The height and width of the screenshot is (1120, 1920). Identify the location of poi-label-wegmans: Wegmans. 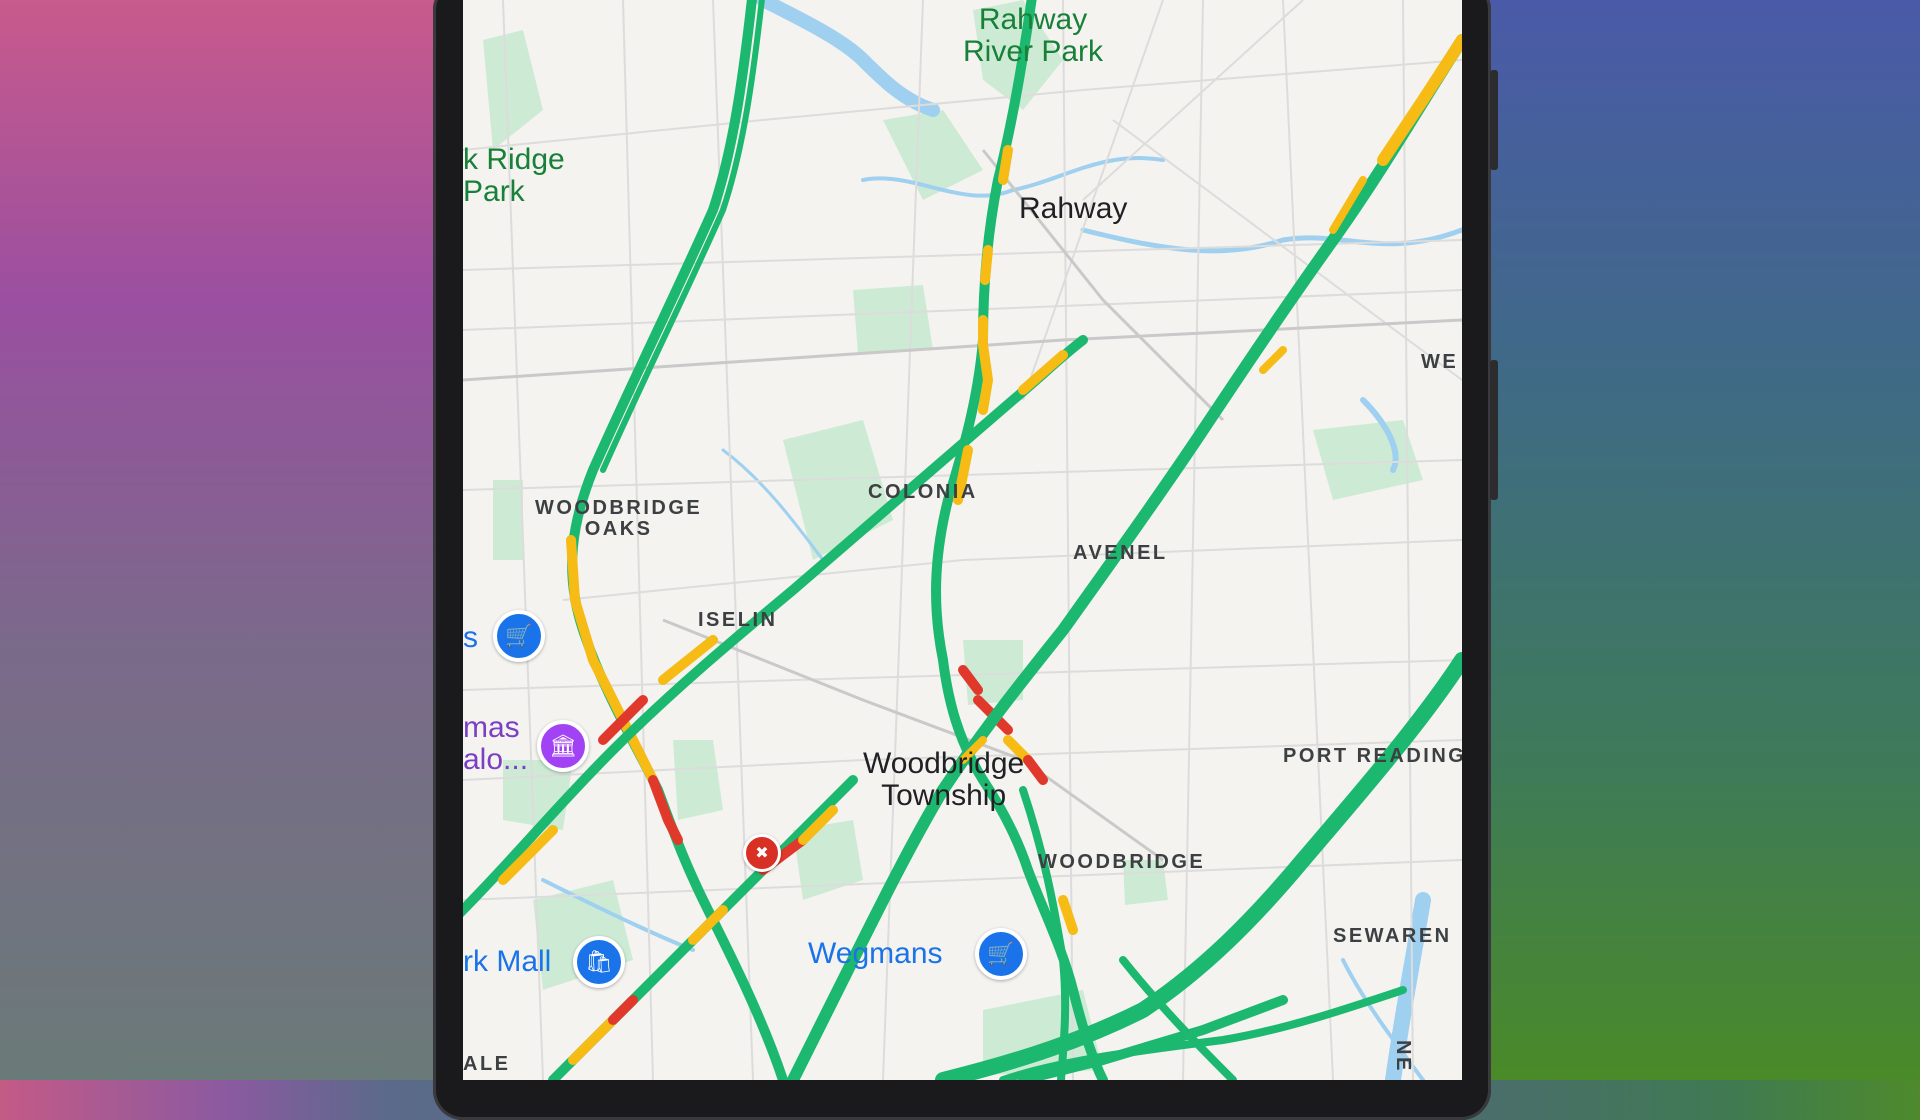
(875, 954).